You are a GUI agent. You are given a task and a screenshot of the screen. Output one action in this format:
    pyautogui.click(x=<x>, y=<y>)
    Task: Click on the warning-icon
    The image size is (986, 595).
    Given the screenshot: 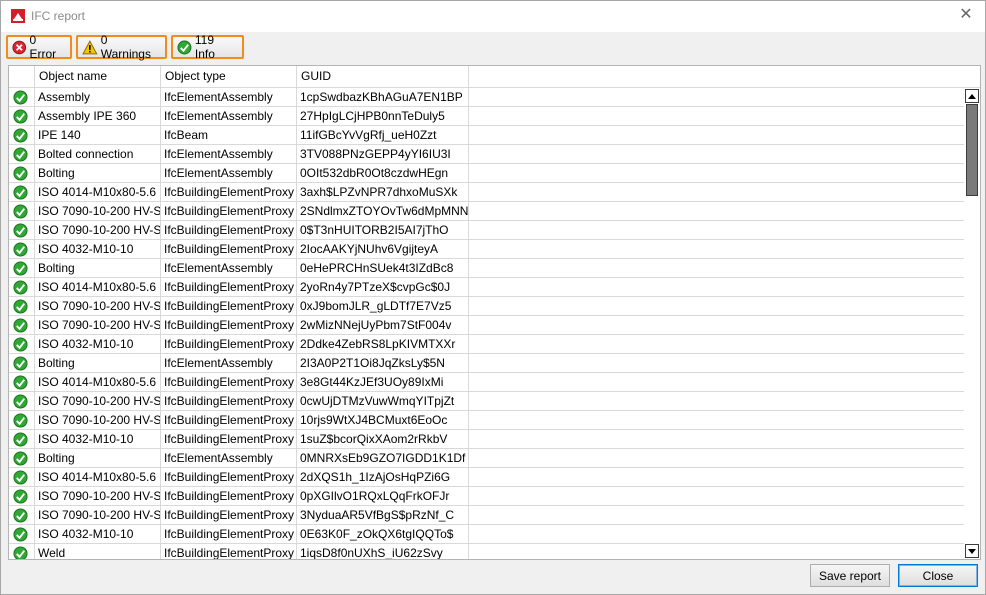 What is the action you would take?
    pyautogui.click(x=90, y=46)
    